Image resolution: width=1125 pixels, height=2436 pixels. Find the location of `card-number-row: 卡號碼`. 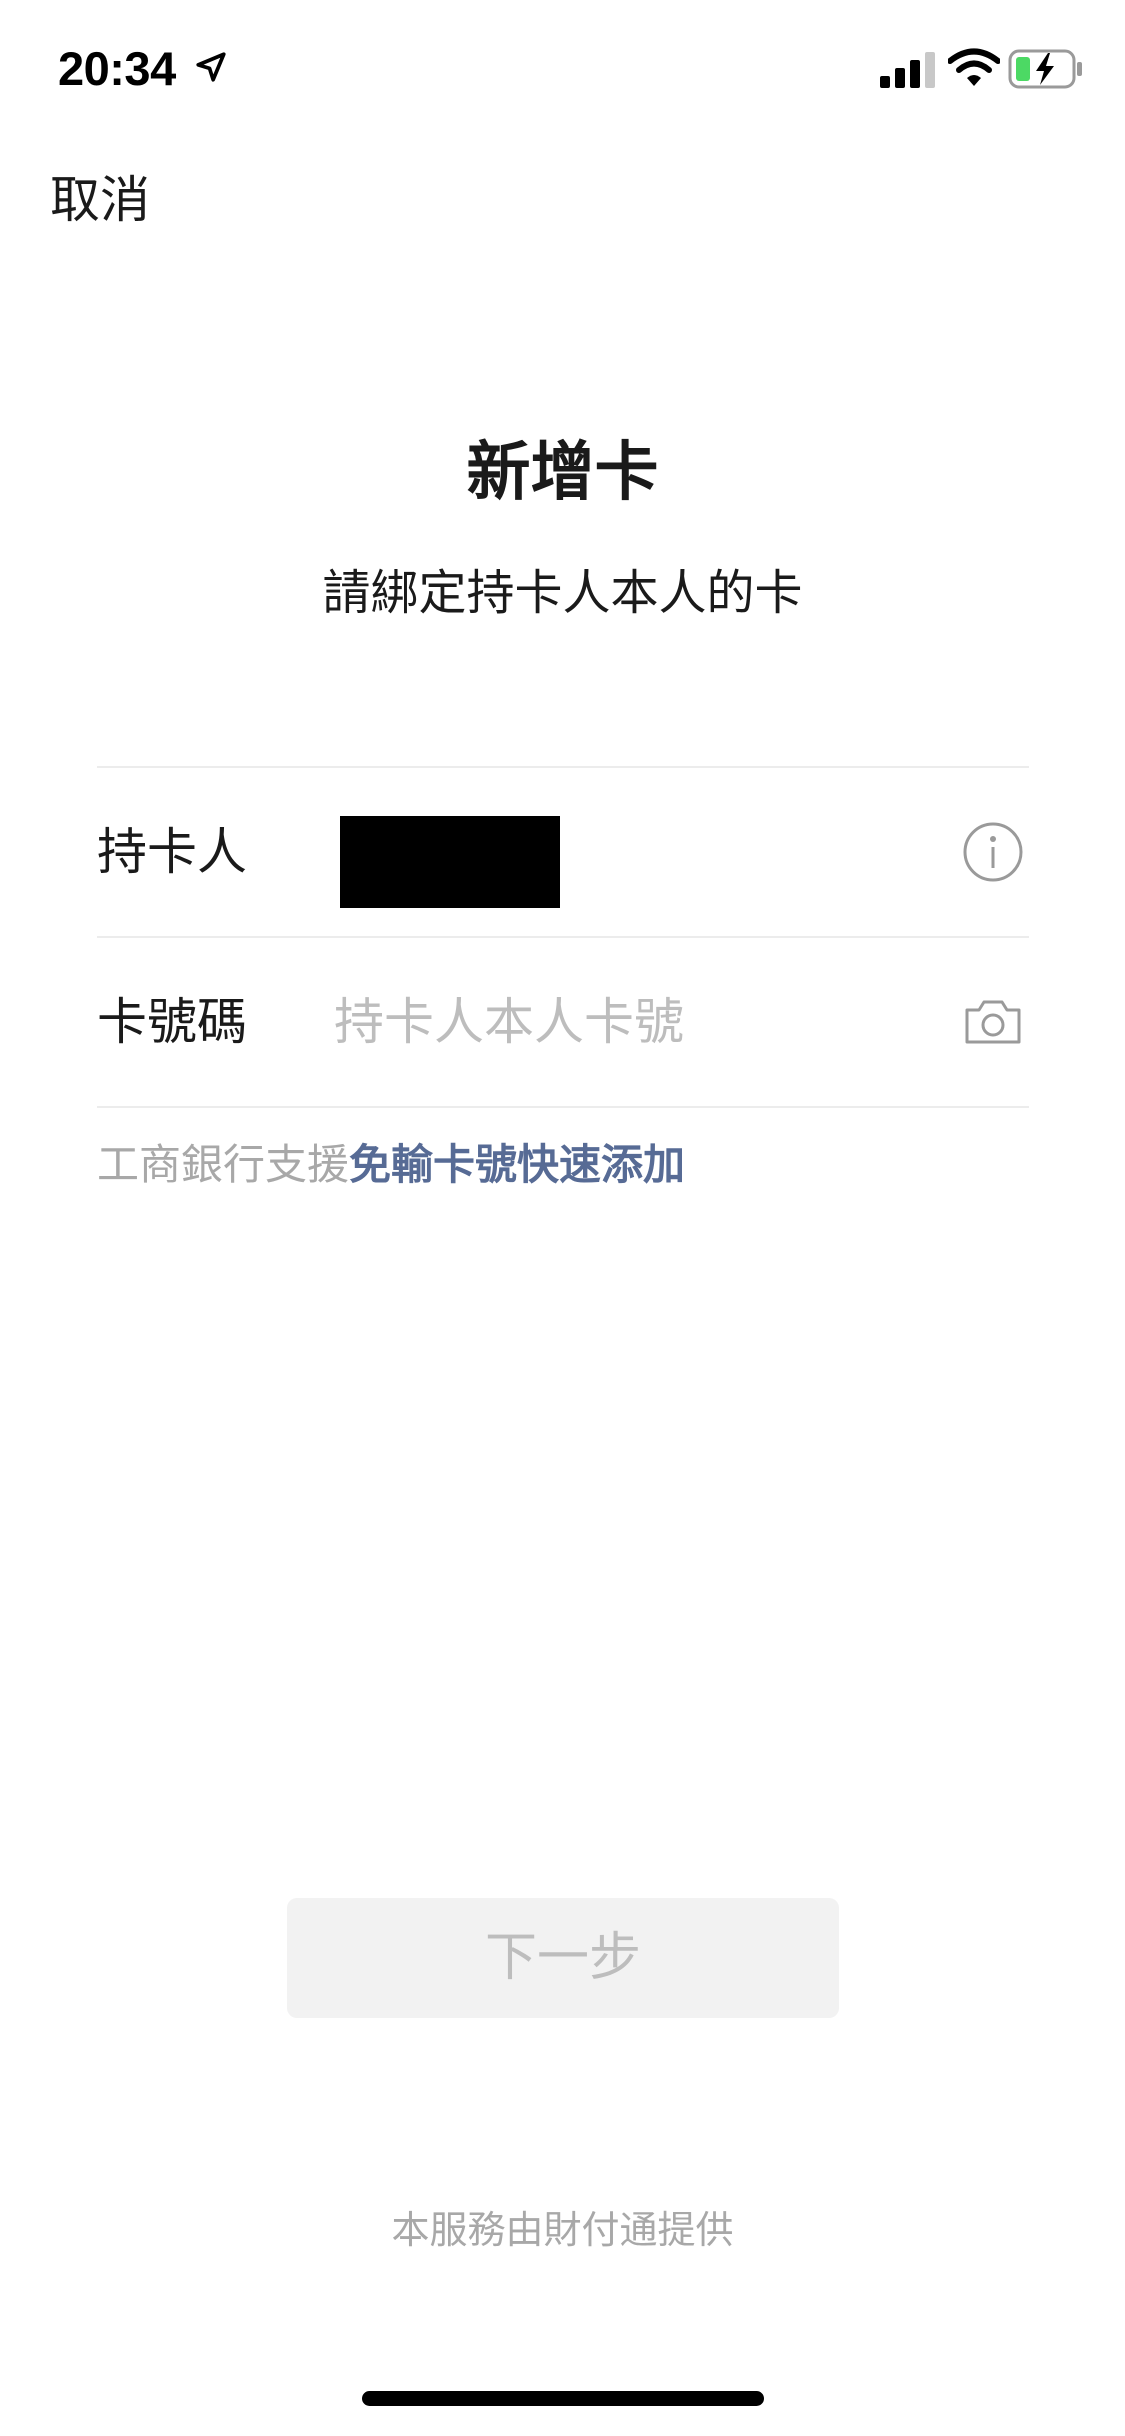

card-number-row: 卡號碼 is located at coordinates (563, 1022).